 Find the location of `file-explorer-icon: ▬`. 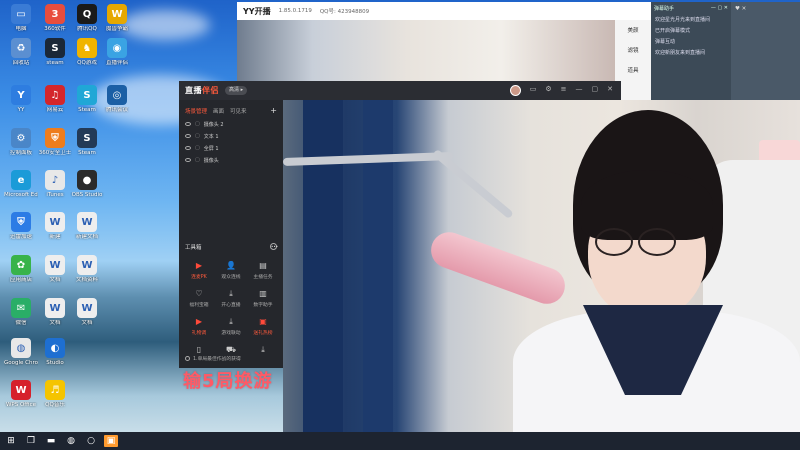

file-explorer-icon: ▬ is located at coordinates (51, 441).